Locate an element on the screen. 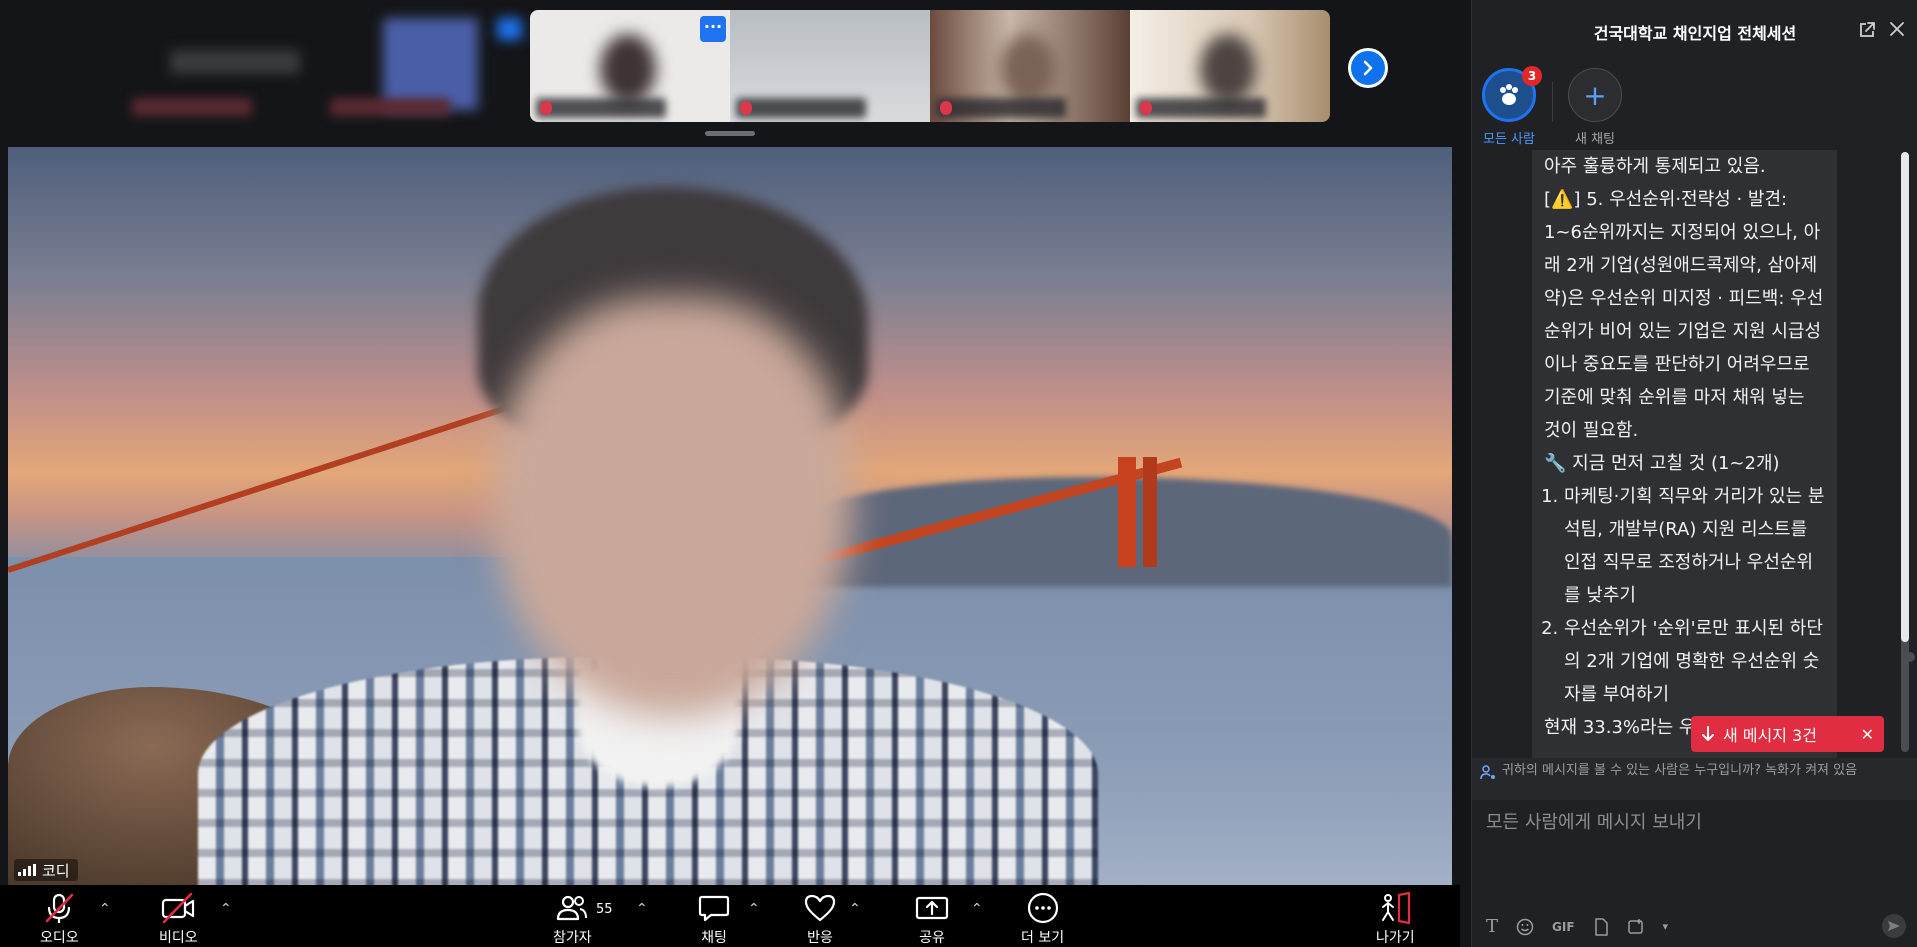  video-thumbnail: ··· is located at coordinates (630, 66).